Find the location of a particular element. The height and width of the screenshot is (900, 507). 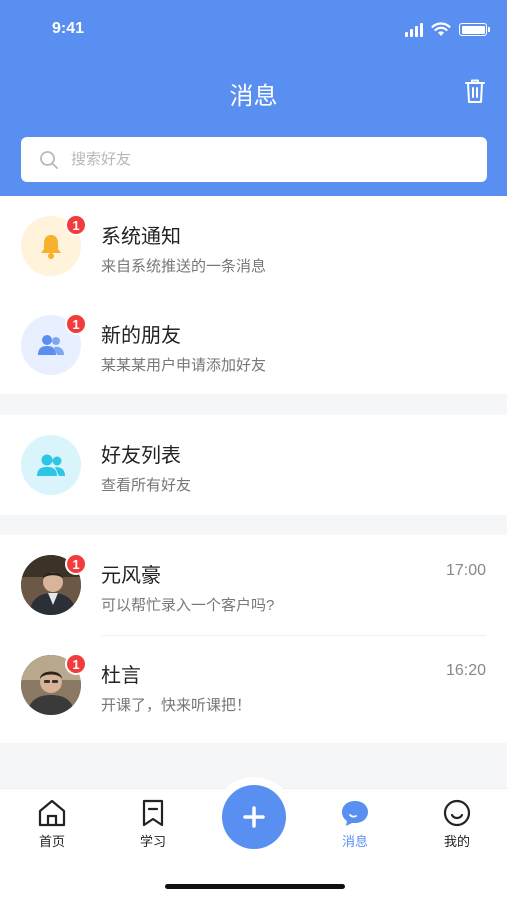

tab-study: 学习 is located at coordinates (153, 824).